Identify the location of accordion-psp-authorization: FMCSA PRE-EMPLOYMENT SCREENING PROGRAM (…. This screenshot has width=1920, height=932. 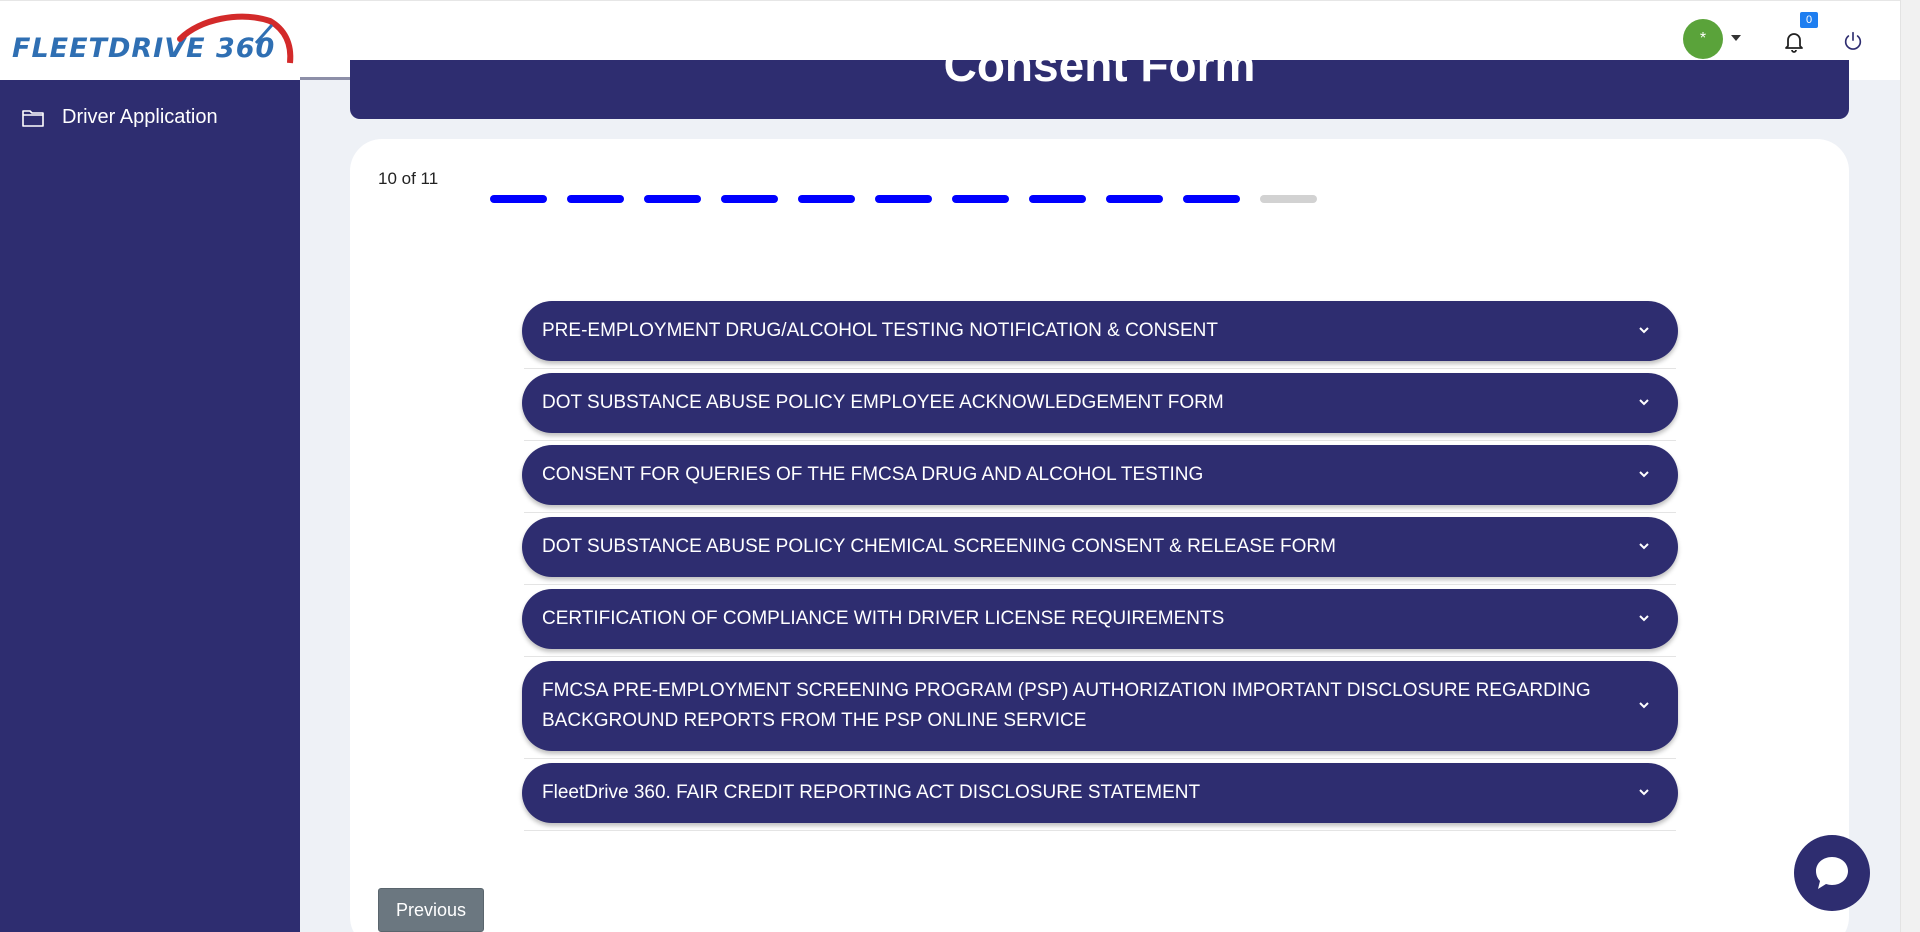
(1100, 710).